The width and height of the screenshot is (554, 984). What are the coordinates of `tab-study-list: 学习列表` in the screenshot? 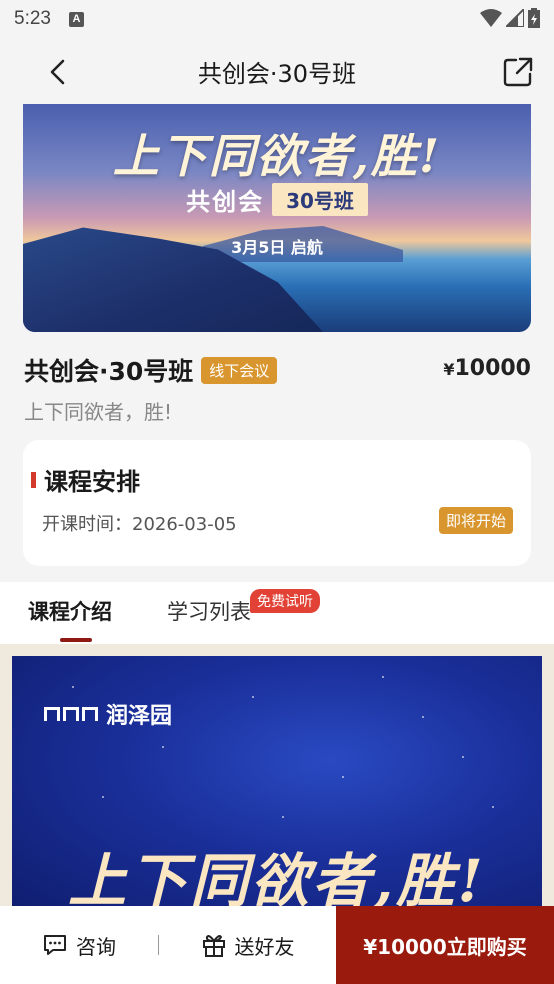 It's located at (209, 611).